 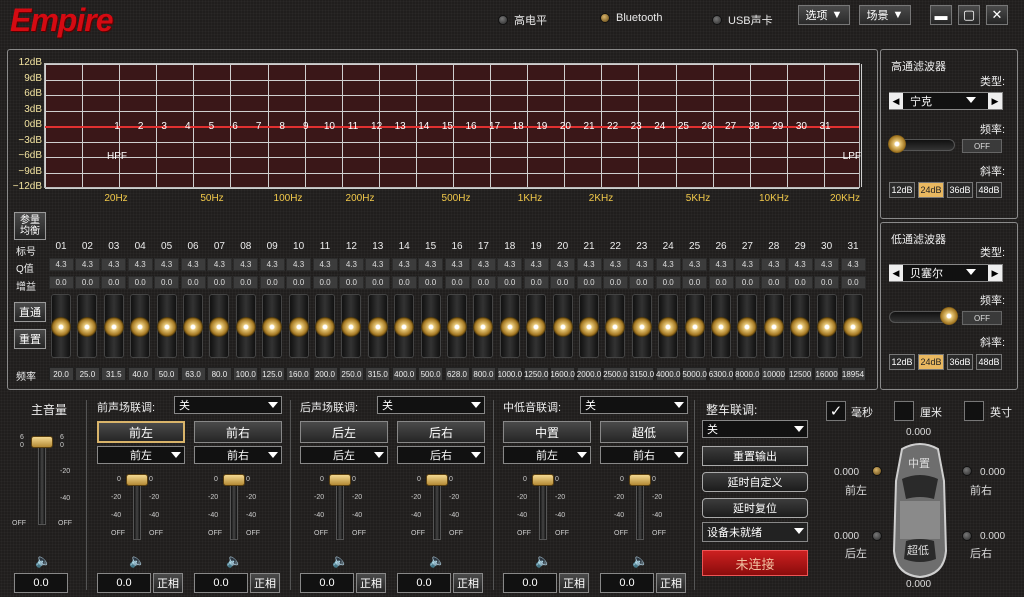 What do you see at coordinates (853, 374) in the screenshot?
I see `band-freq-value: 18954` at bounding box center [853, 374].